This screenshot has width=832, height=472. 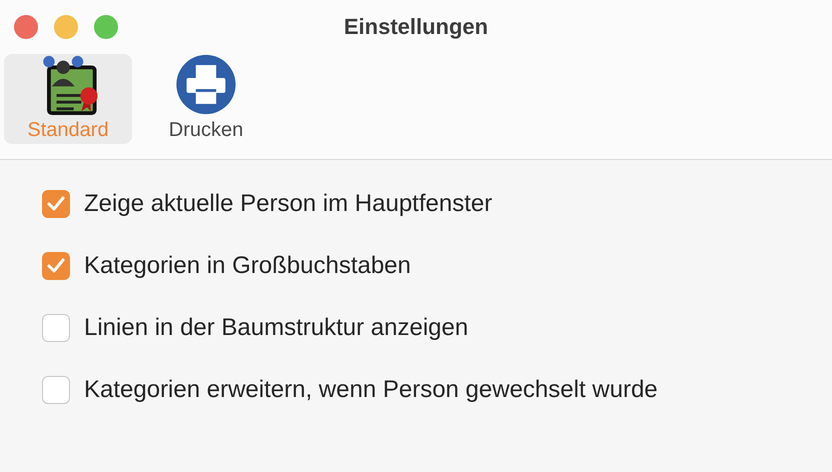 I want to click on checkbox-label: Linien in der Baumstruktur anzeigen, so click(x=276, y=328).